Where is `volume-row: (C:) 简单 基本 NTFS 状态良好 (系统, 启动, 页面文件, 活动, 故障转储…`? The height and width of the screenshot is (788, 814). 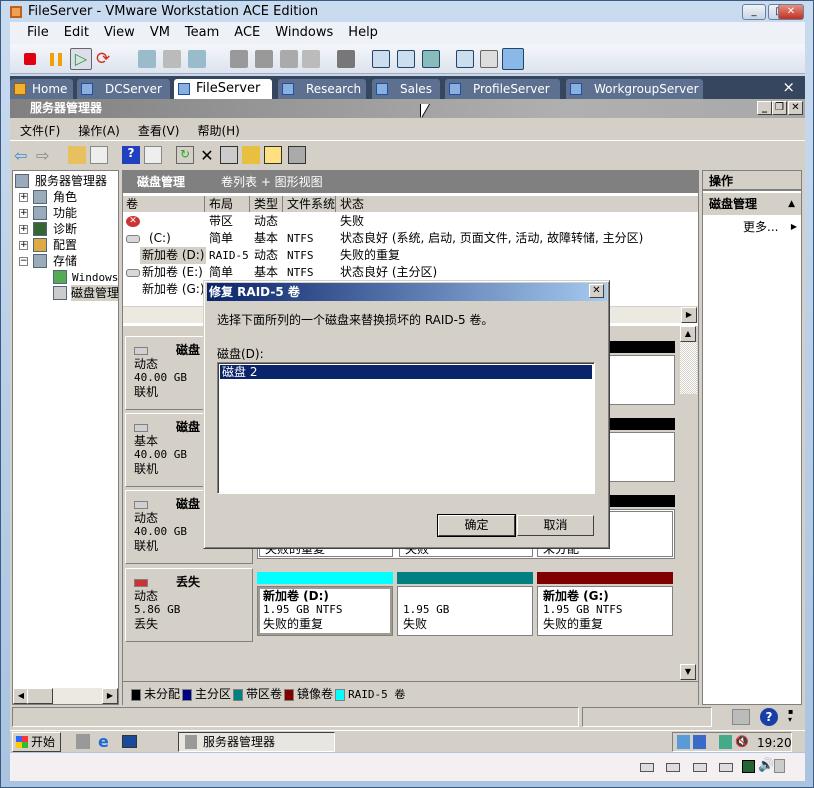 volume-row: (C:) 简单 基本 NTFS 状态良好 (系统, 启动, 页面文件, 活动, 故障转储… is located at coordinates (410, 238).